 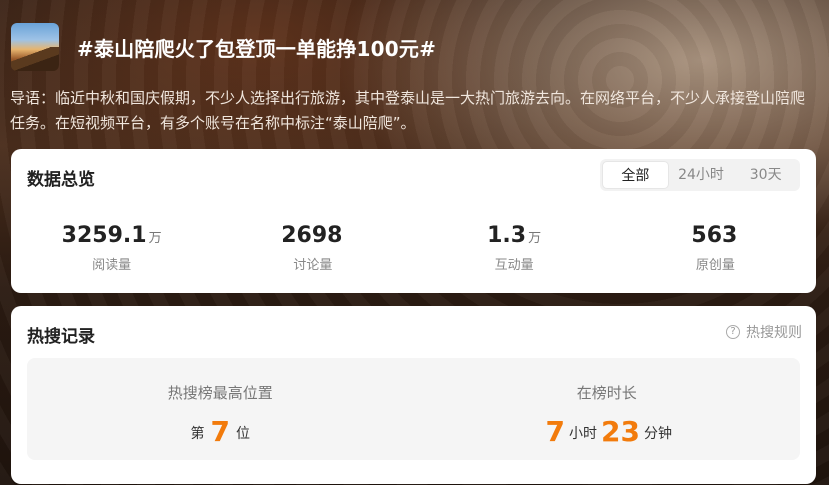 I want to click on stat-interaction: 1.3 万 互动量, so click(x=514, y=248).